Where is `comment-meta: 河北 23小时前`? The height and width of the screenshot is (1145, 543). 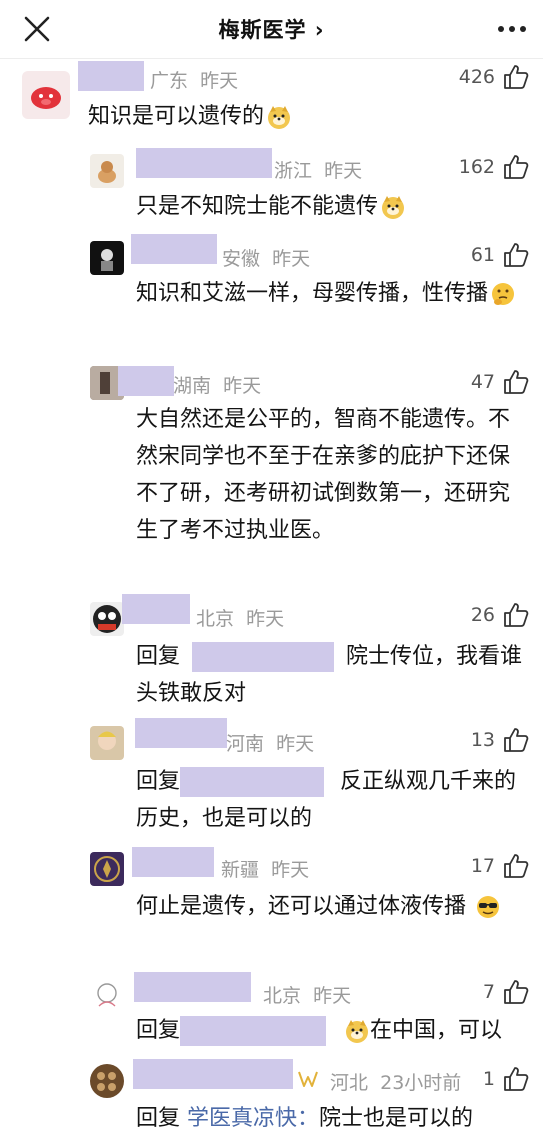 comment-meta: 河北 23小时前 is located at coordinates (395, 1081).